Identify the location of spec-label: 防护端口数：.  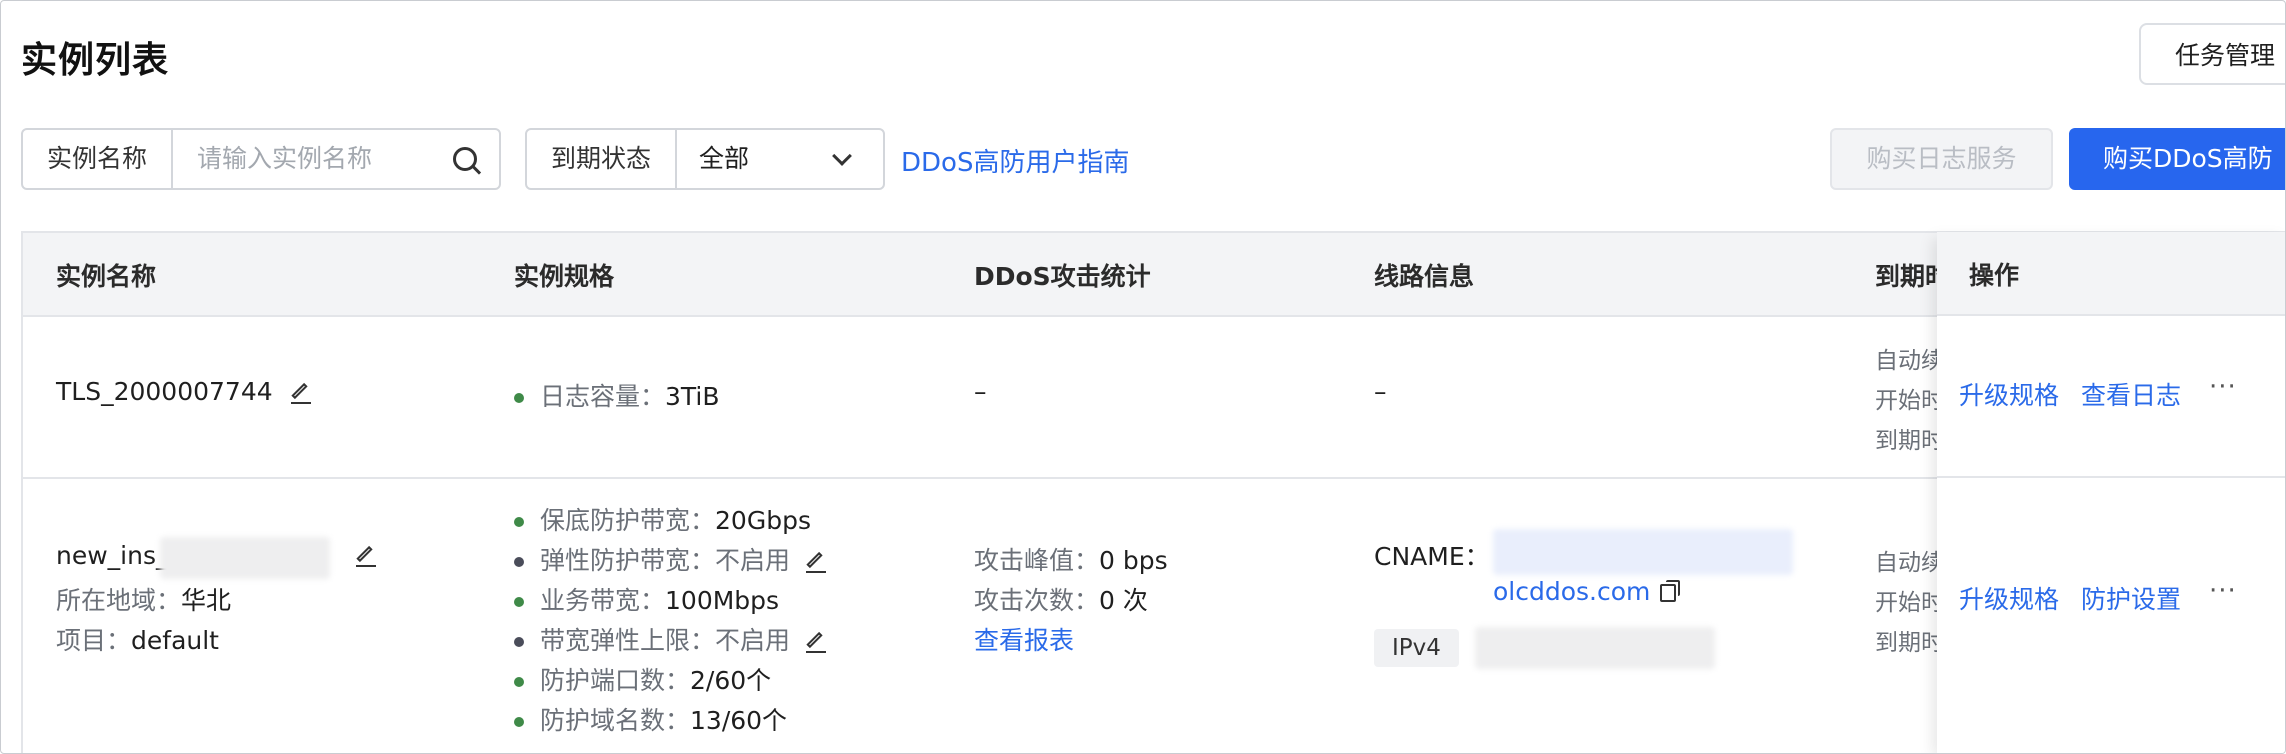
(615, 680).